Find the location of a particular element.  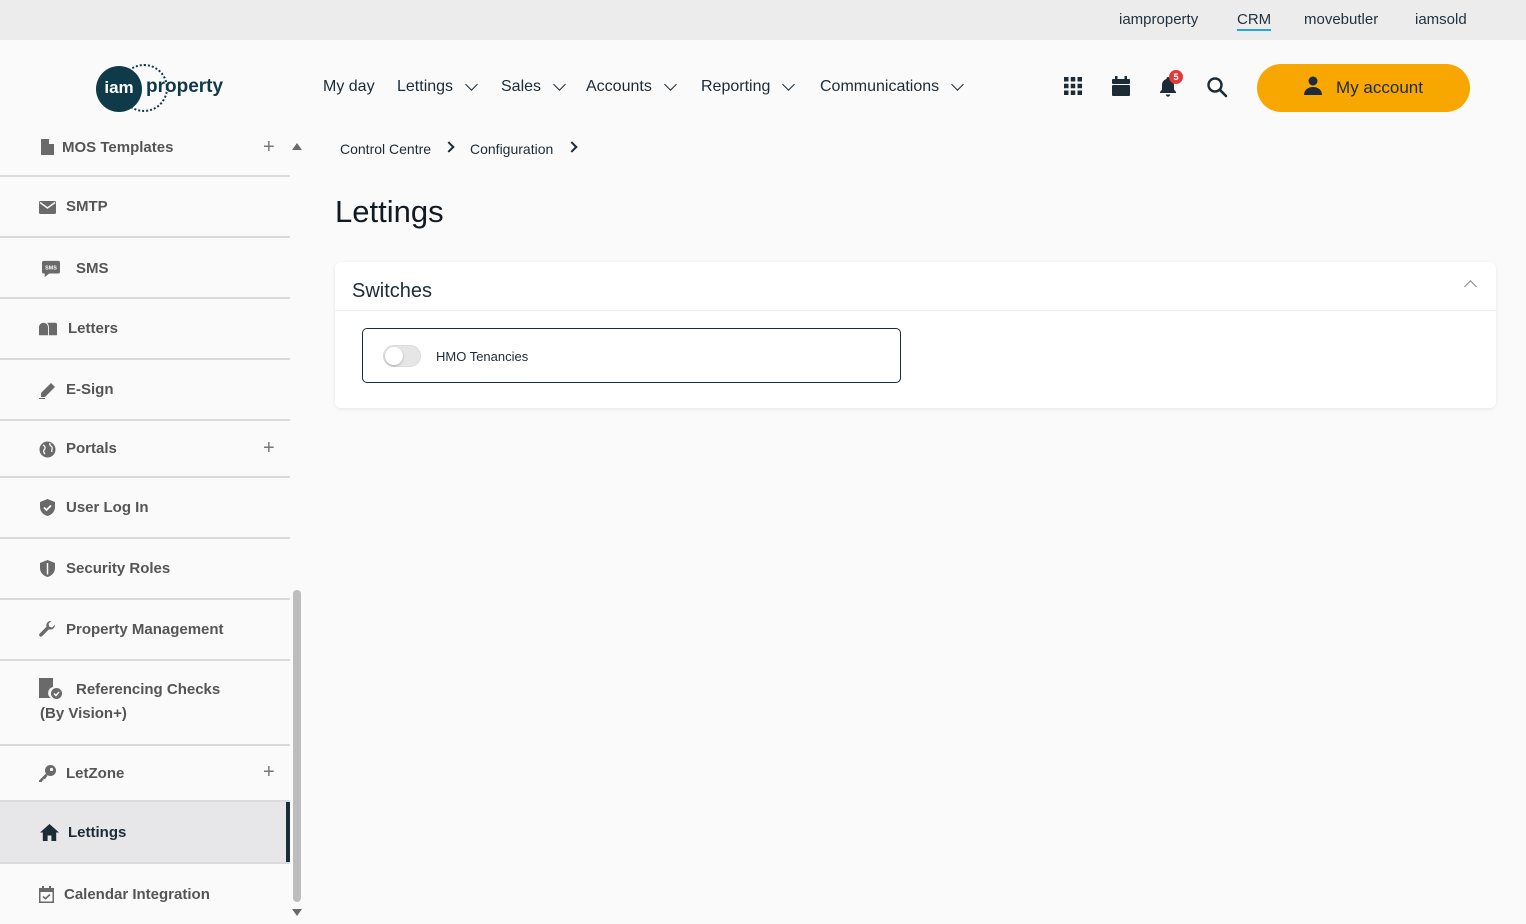

sidebar-item-mos-templates: MOS Templates + is located at coordinates (145, 156).